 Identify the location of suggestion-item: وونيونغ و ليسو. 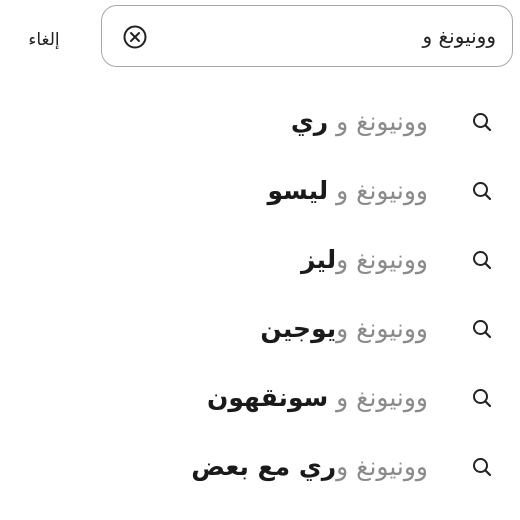
(260, 191).